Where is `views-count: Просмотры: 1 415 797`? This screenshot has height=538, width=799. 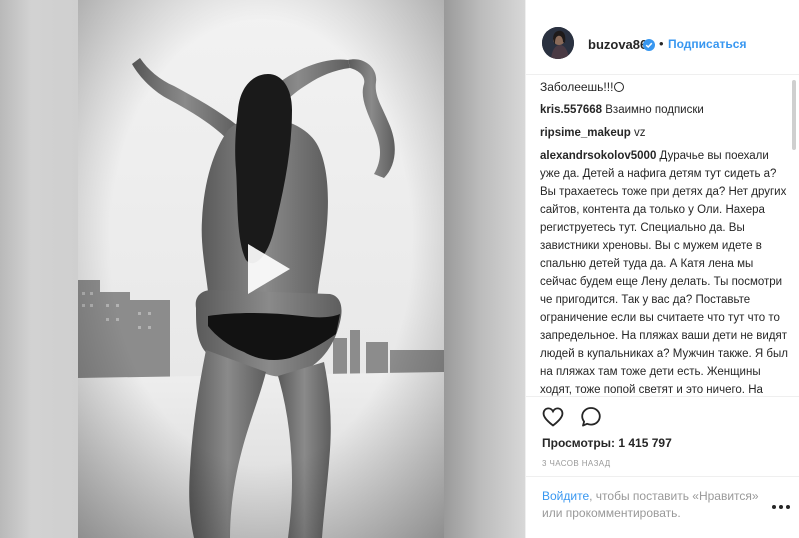
views-count: Просмотры: 1 415 797 is located at coordinates (607, 443).